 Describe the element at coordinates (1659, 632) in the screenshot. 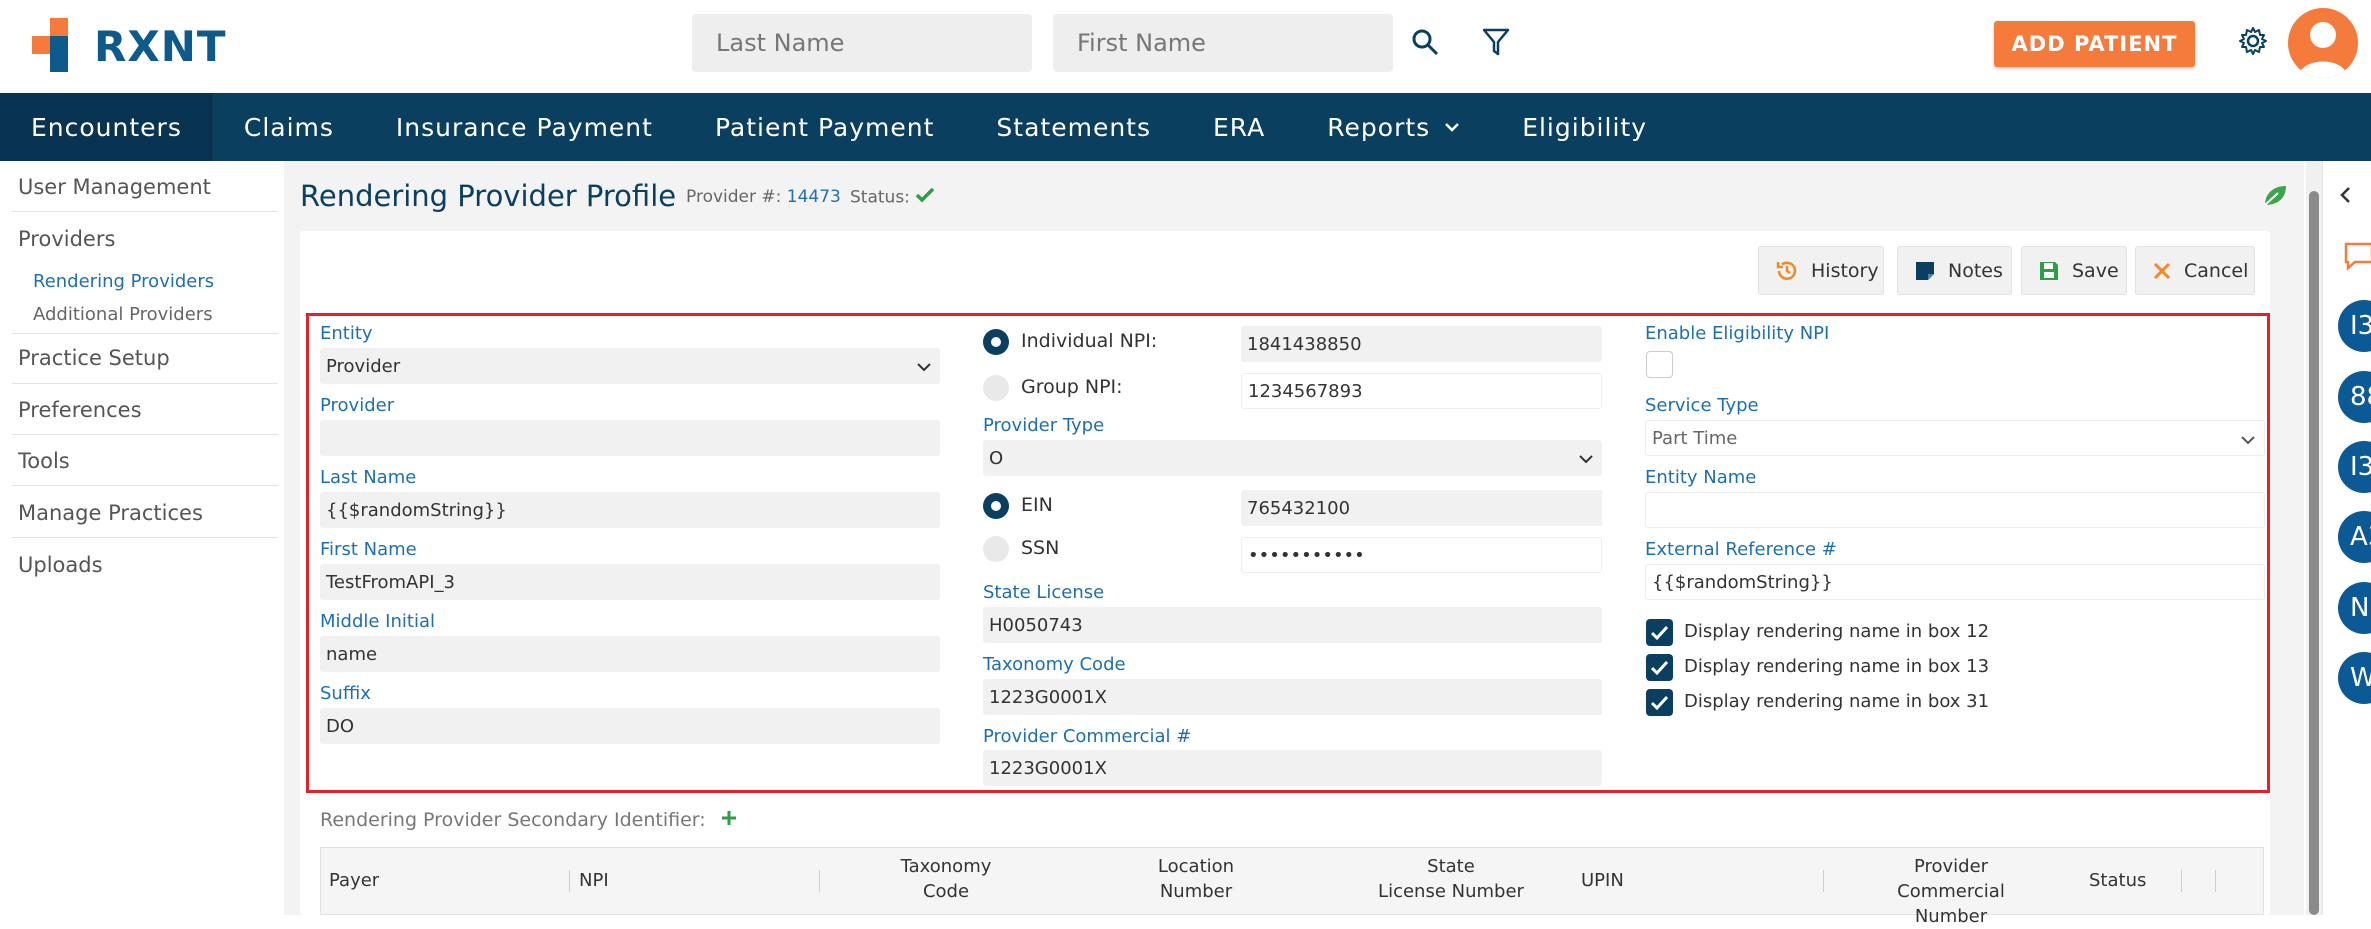

I see `box12-checkbox` at that location.